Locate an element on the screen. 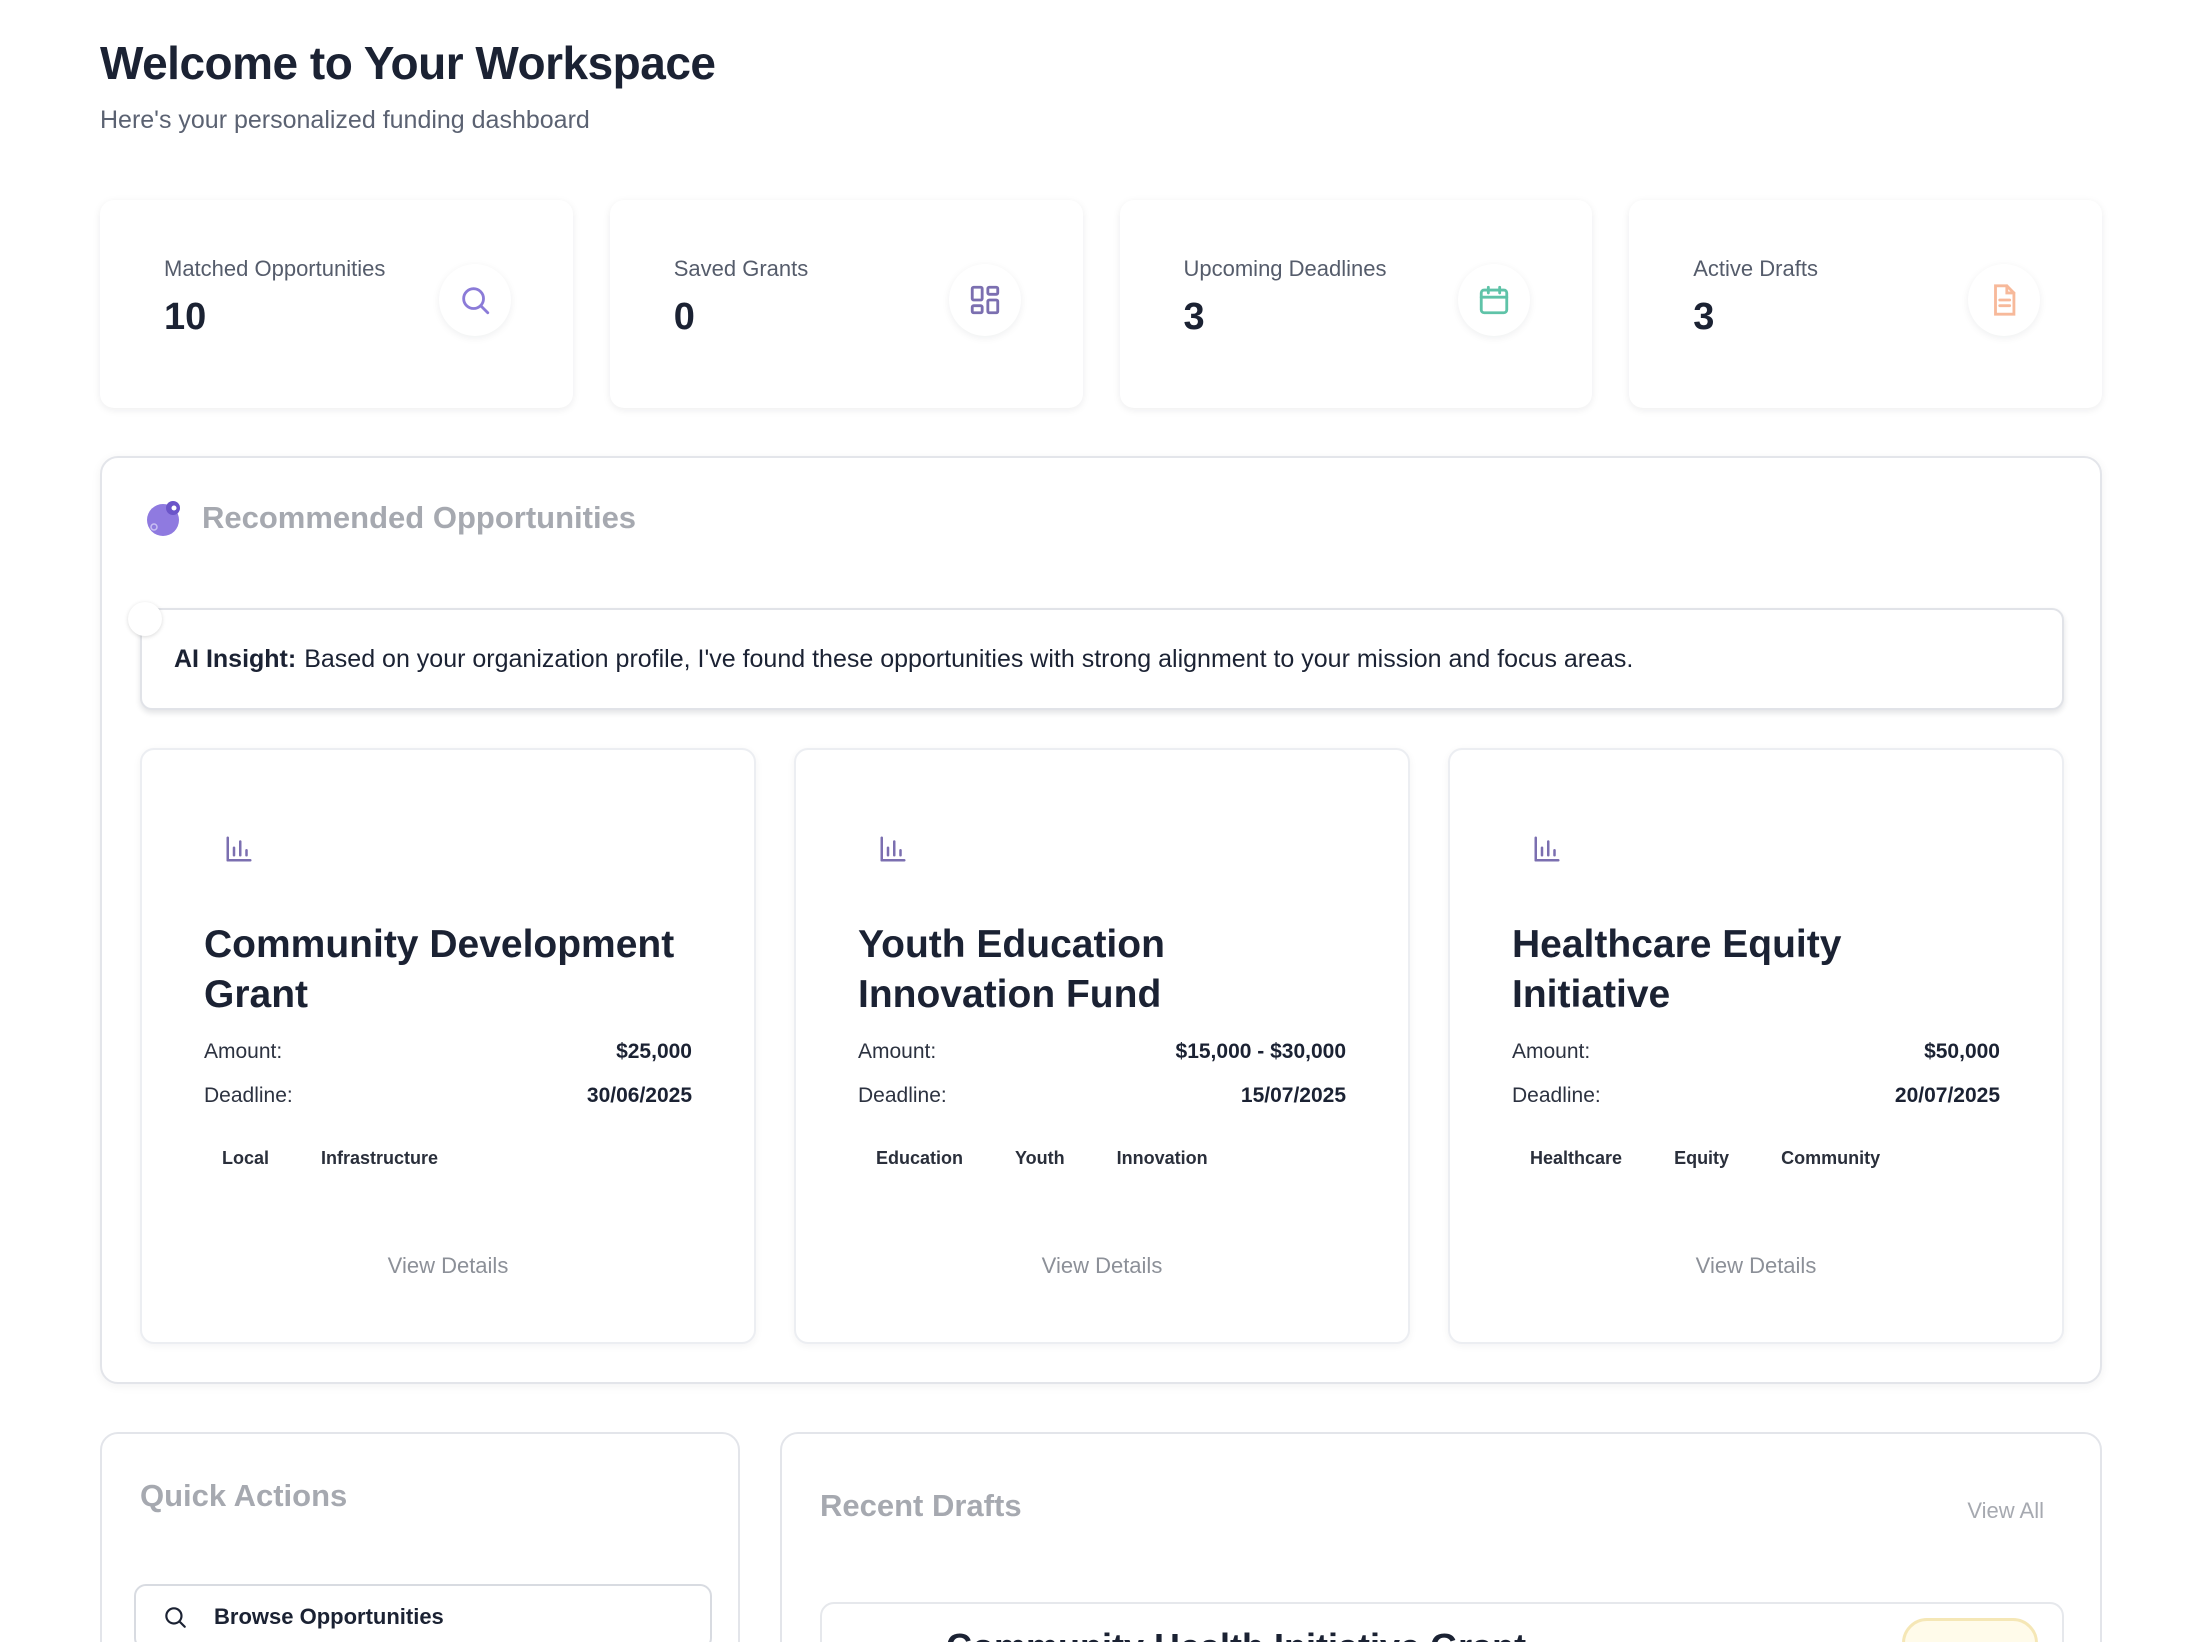  insight-dot is located at coordinates (145, 619).